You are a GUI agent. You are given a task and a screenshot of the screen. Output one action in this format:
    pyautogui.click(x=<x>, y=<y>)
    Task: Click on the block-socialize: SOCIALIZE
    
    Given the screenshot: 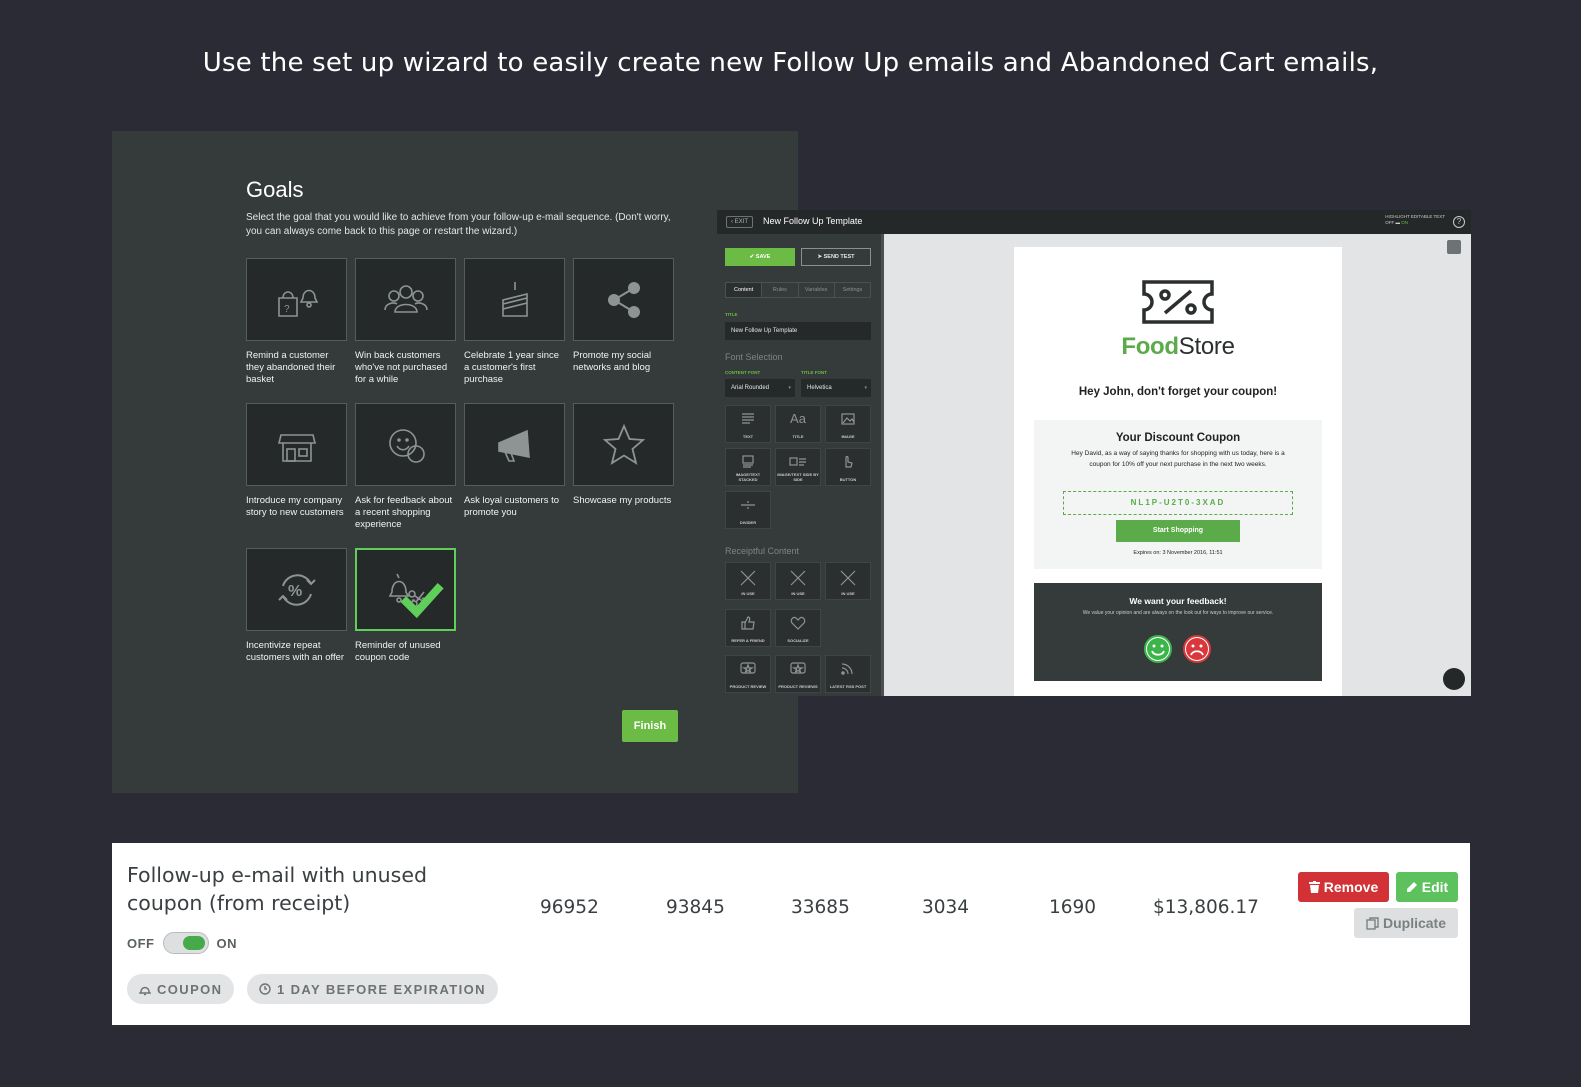 What is the action you would take?
    pyautogui.click(x=798, y=628)
    